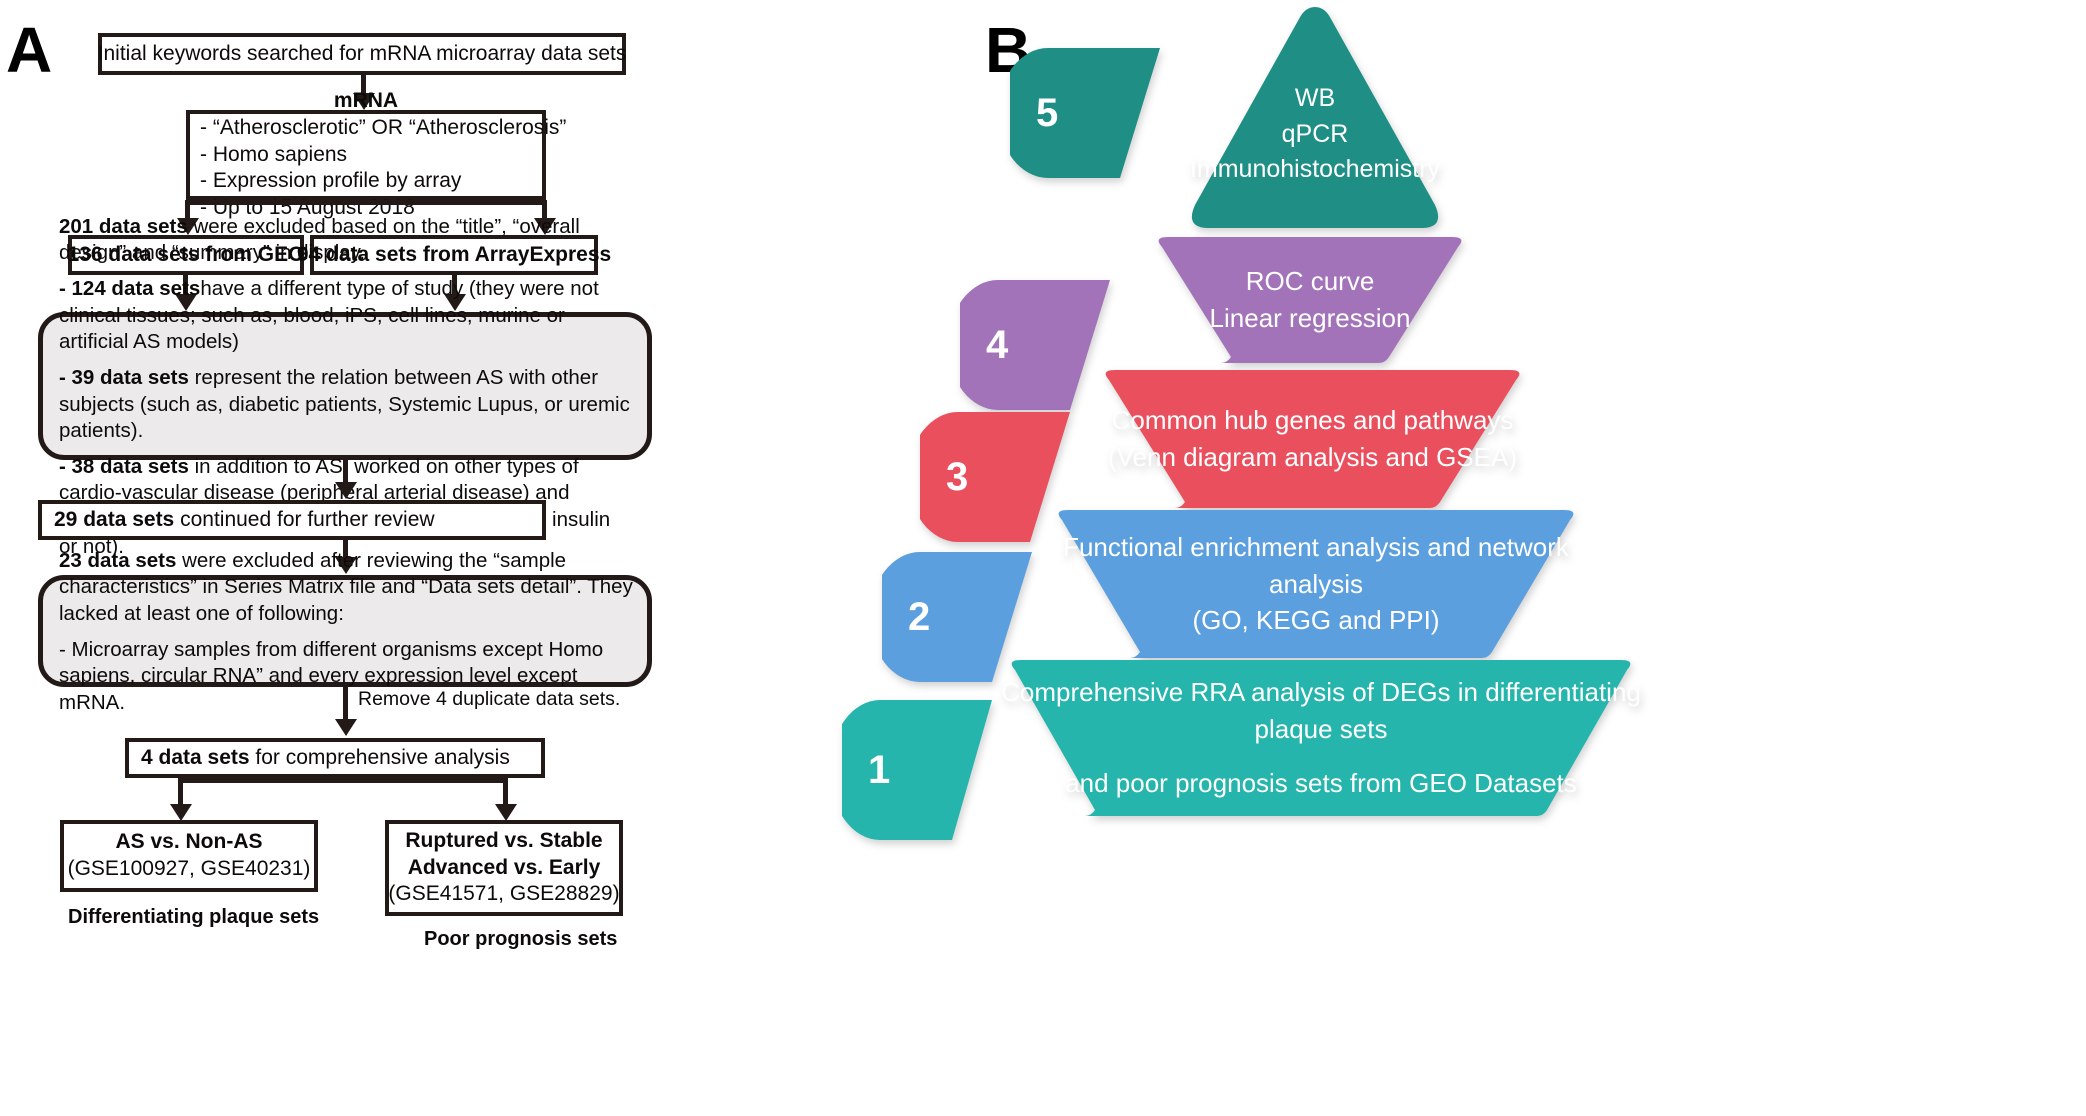 This screenshot has height=1116, width=2086. I want to click on final-line: 4 data sets for comprehensive analysis, so click(341, 758).